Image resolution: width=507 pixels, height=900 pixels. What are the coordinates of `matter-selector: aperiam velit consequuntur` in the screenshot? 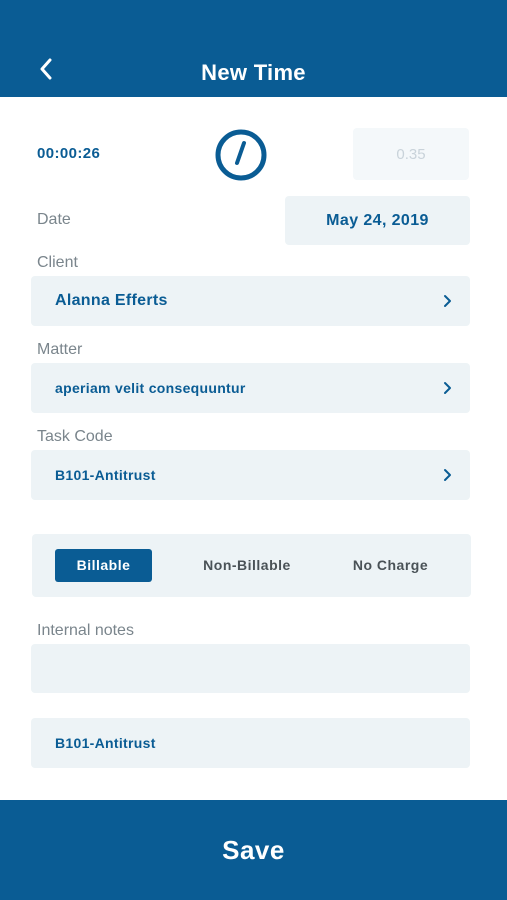 It's located at (250, 388).